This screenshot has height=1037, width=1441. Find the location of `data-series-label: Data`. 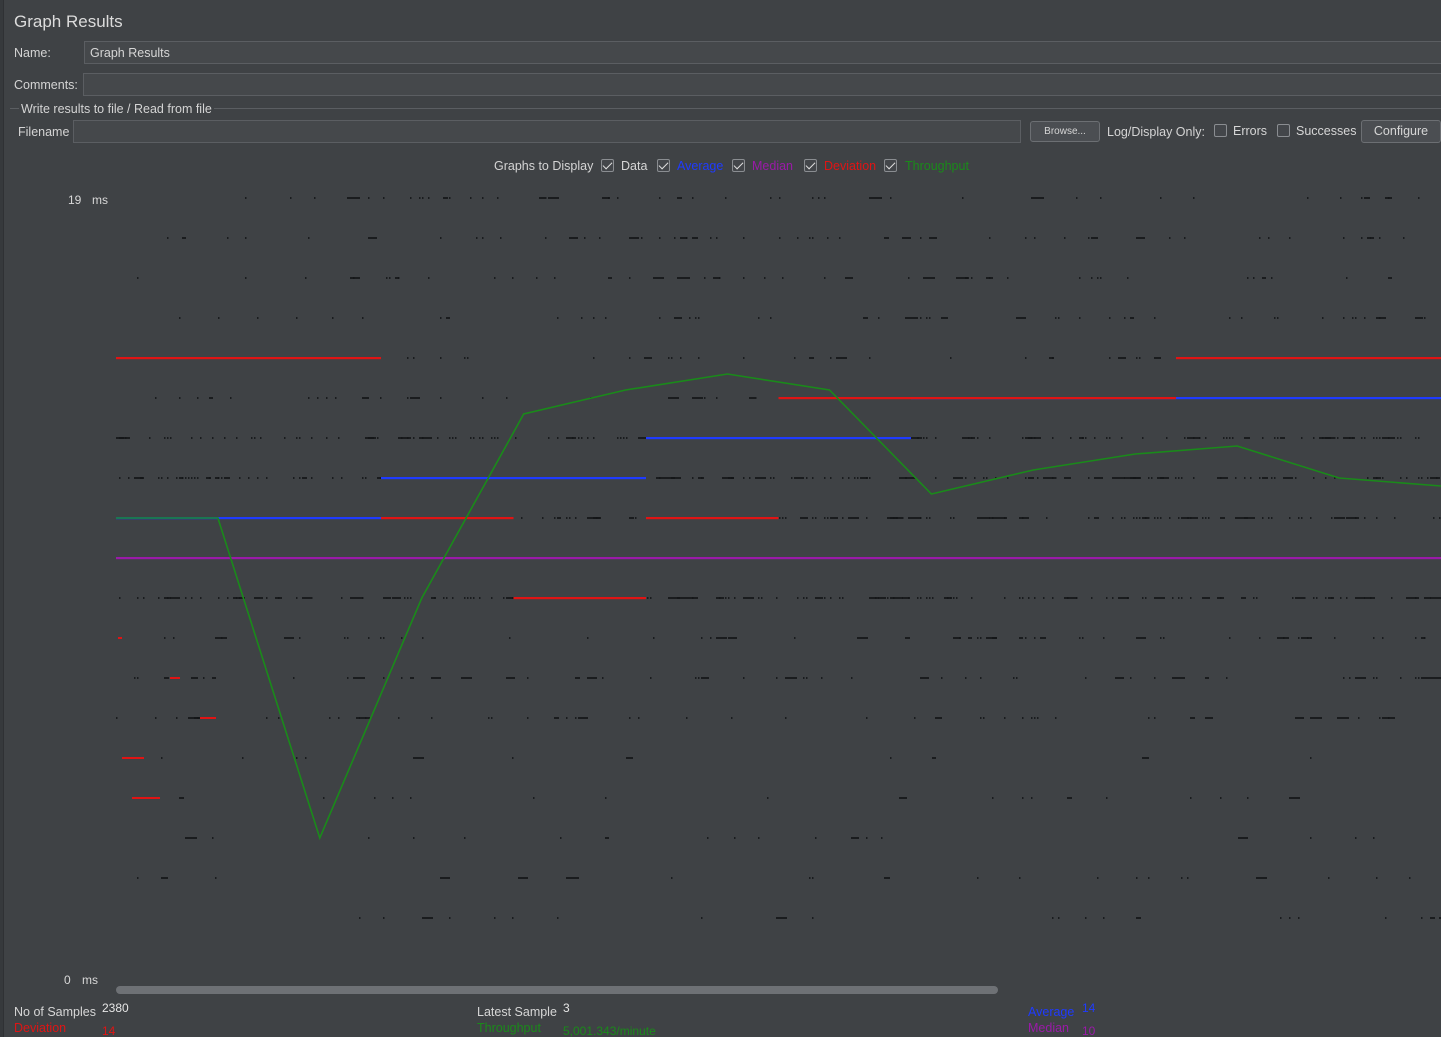

data-series-label: Data is located at coordinates (634, 166).